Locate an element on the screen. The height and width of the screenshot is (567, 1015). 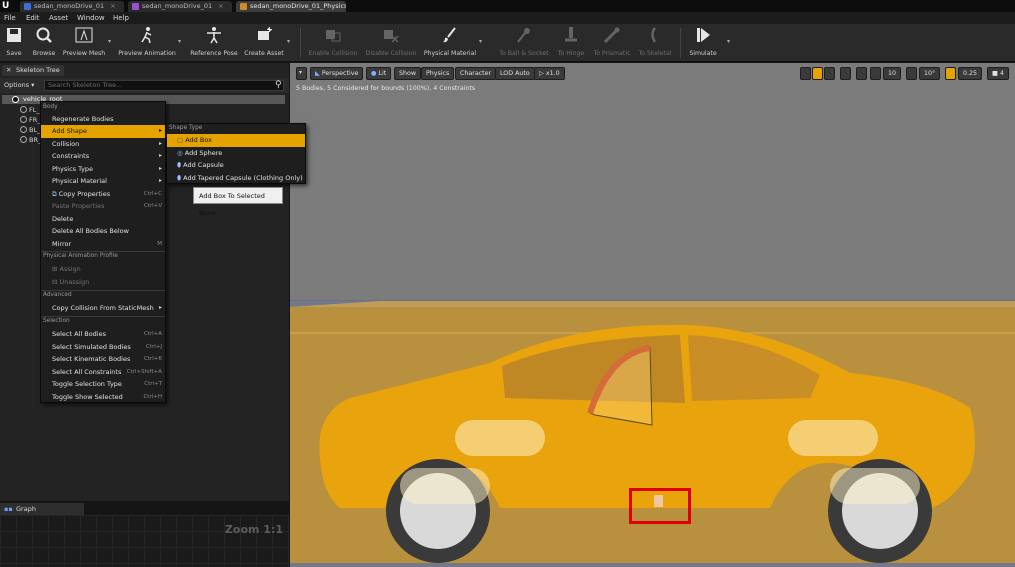
menu-item-toggle-selection-type: Toggle Selection Type Ctrl+T is located at coordinates (103, 384).